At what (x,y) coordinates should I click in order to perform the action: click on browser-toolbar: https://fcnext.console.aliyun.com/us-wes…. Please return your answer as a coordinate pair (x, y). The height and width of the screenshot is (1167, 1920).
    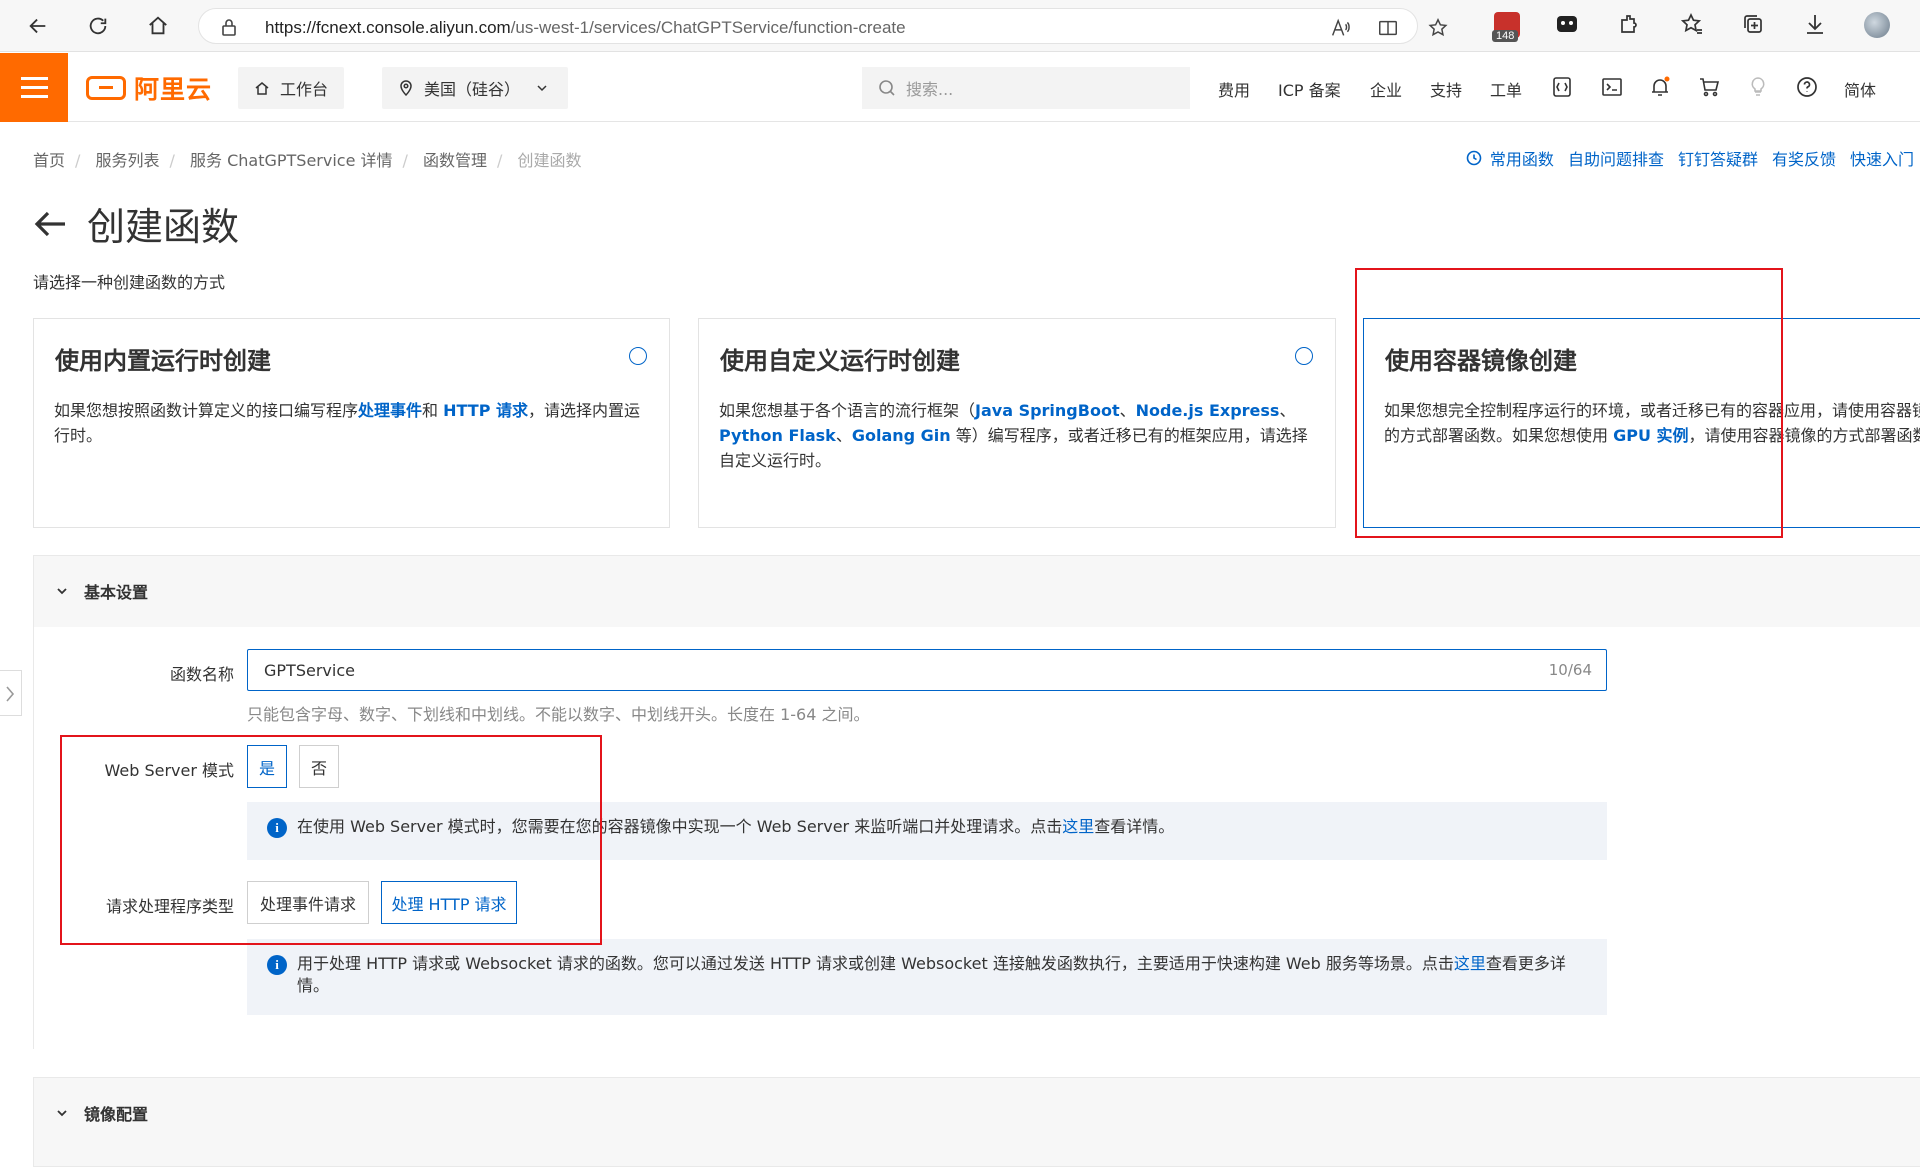
    Looking at the image, I should click on (960, 26).